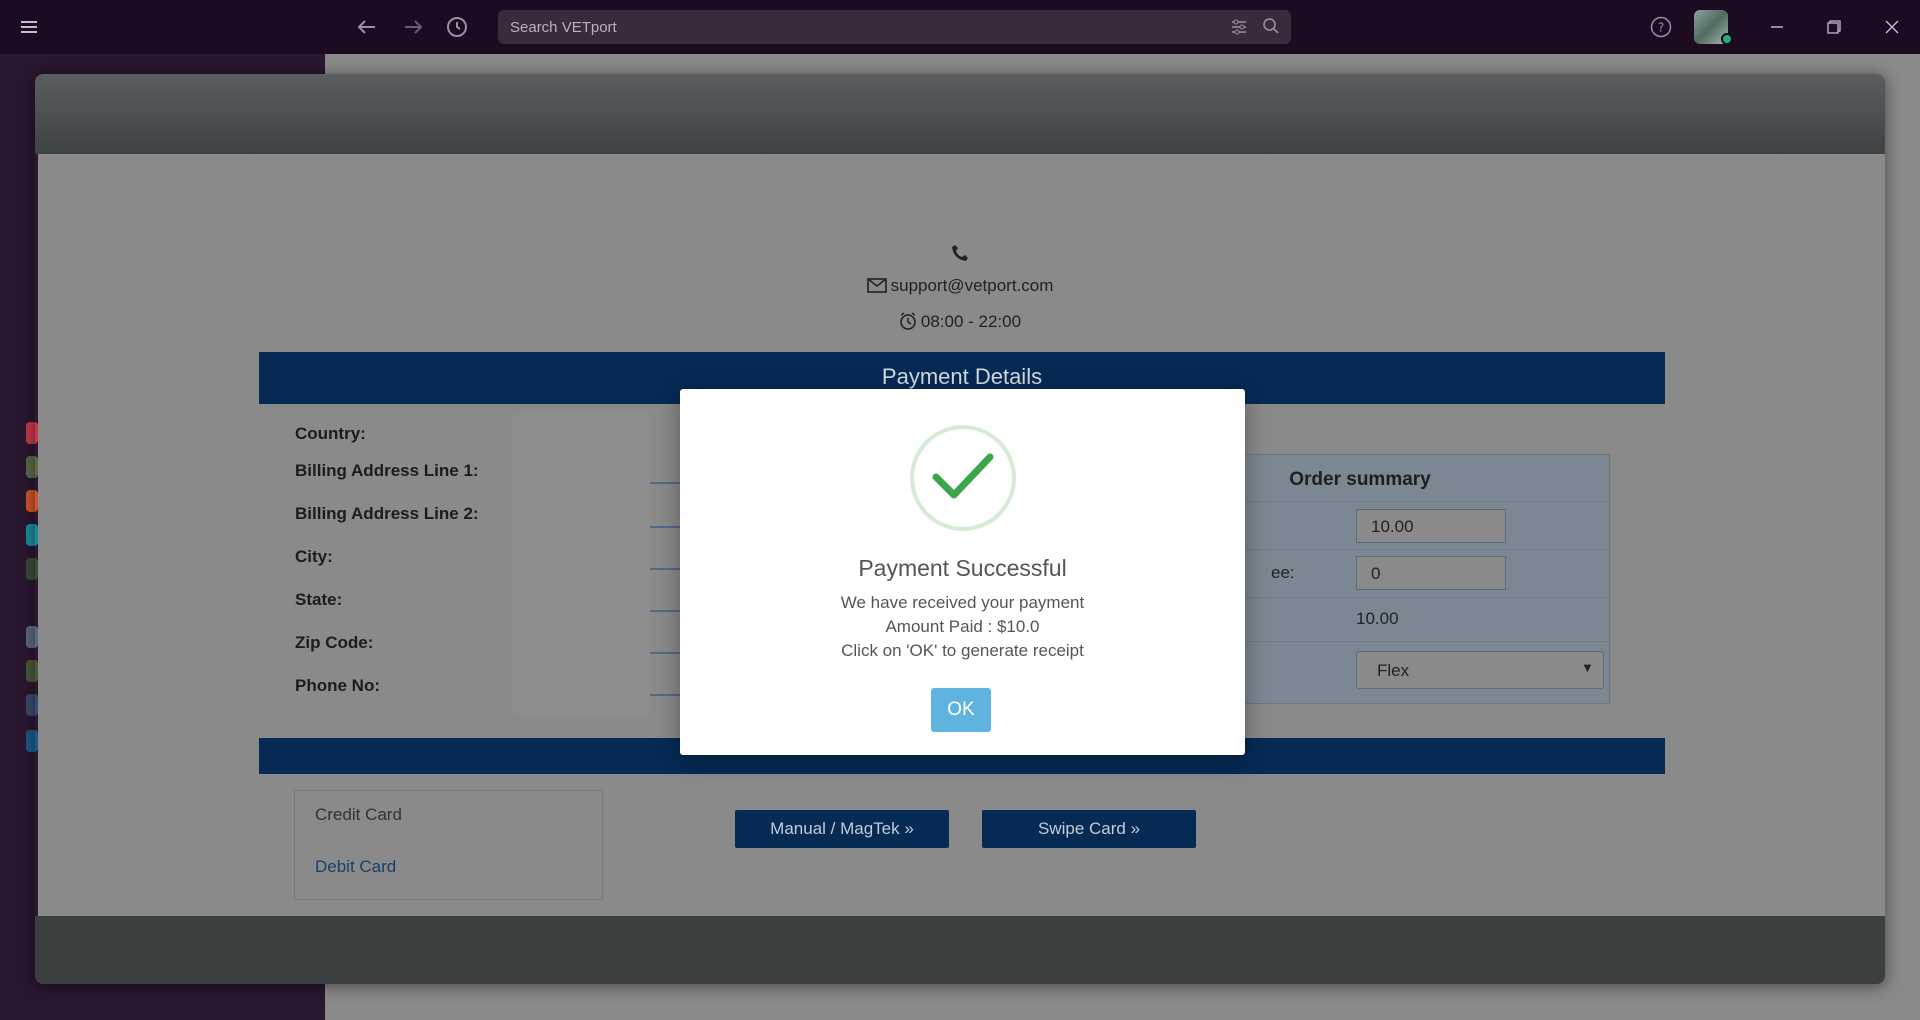 The height and width of the screenshot is (1020, 1920). What do you see at coordinates (1480, 670) in the screenshot?
I see `payment-method-select: Flex` at bounding box center [1480, 670].